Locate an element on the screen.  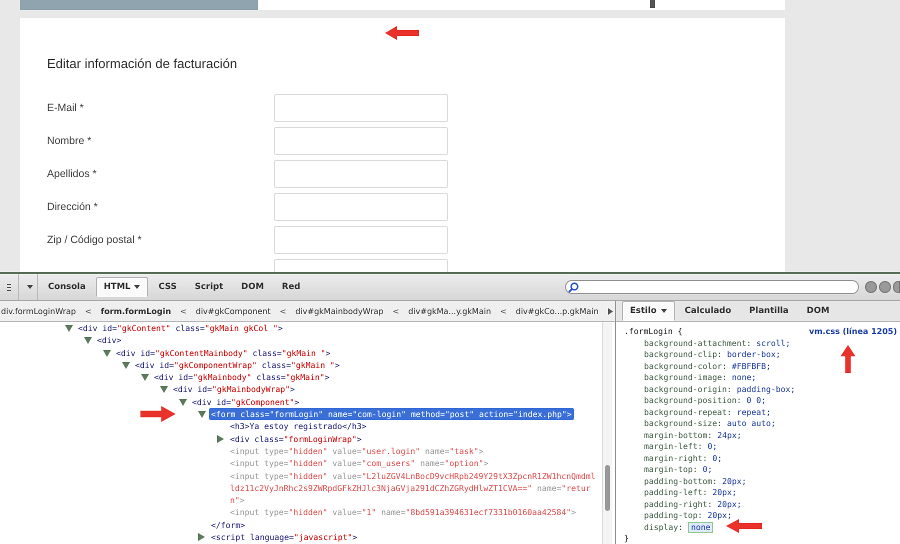
code-line: <input type="hidden" value="com_users" name="option"> is located at coordinates (359, 463).